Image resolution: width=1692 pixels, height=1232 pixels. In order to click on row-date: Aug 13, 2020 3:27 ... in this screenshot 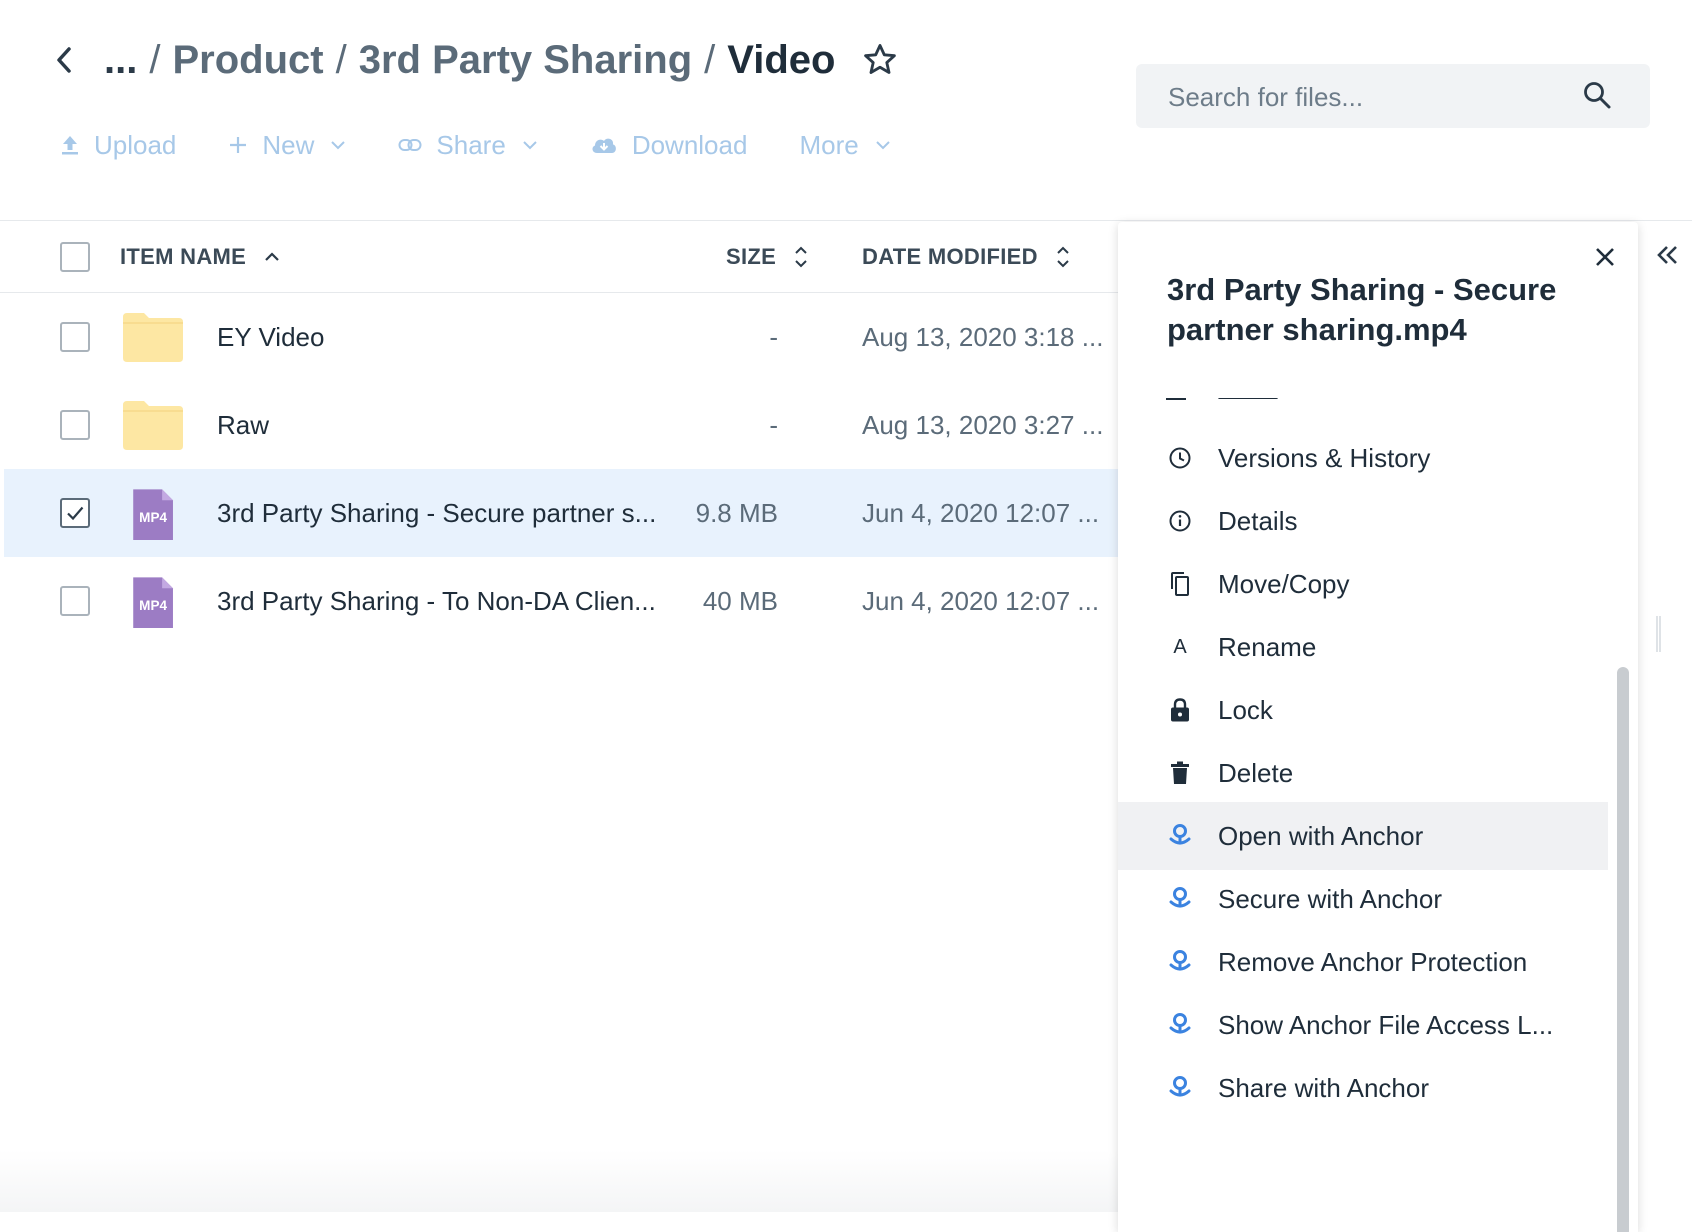, I will do `click(983, 425)`.